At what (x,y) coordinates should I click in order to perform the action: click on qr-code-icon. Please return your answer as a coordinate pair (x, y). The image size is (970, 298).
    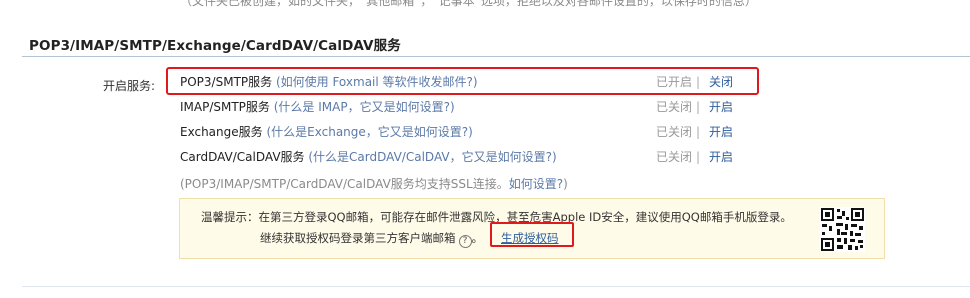
    Looking at the image, I should click on (842, 229).